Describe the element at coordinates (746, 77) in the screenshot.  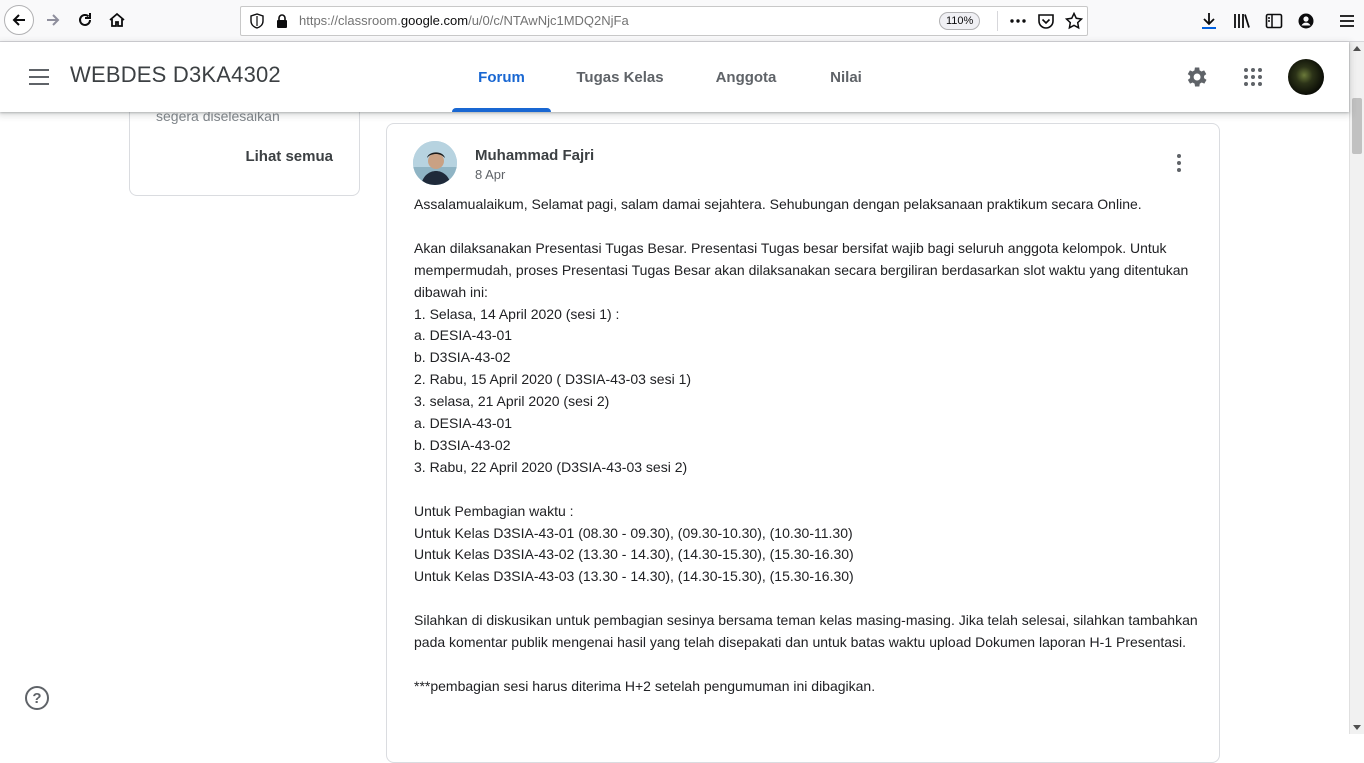
I see `tab-anggota: Anggota` at that location.